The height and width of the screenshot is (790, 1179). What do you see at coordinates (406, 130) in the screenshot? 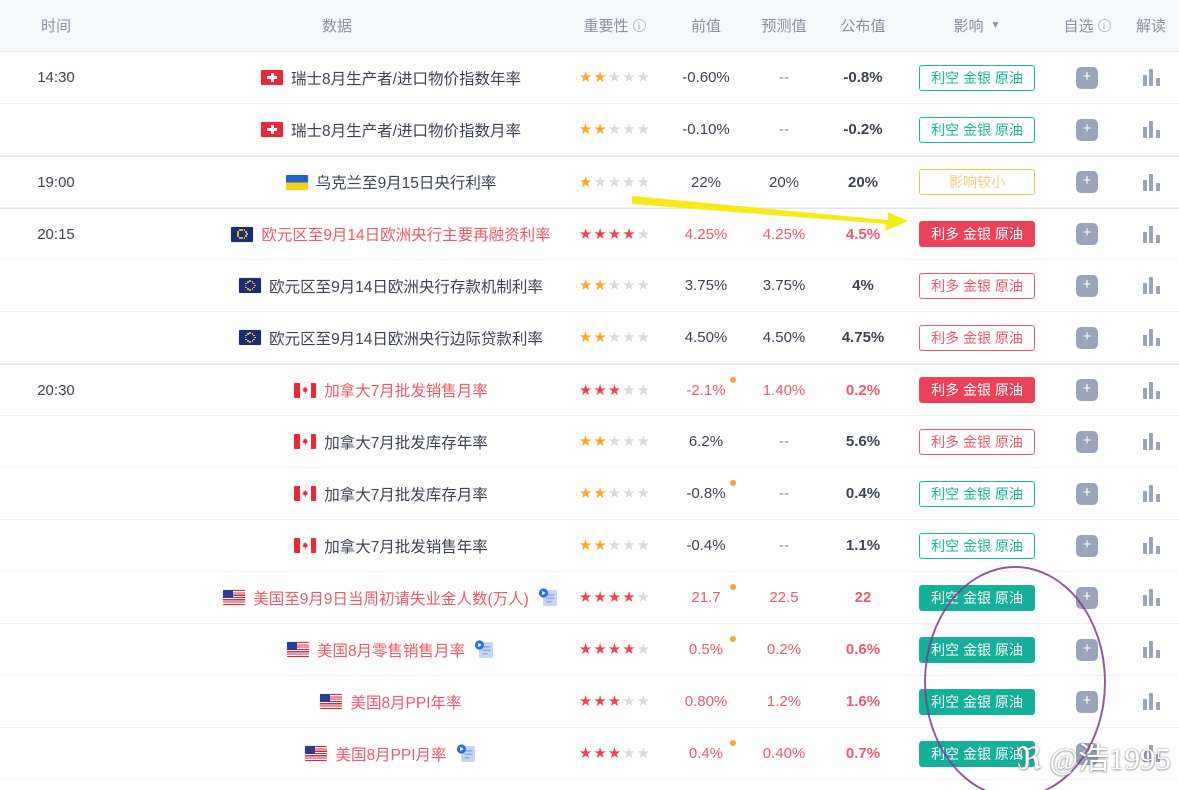
I see `row-event-name: 瑞士8月生产者/进口物价指数月率` at bounding box center [406, 130].